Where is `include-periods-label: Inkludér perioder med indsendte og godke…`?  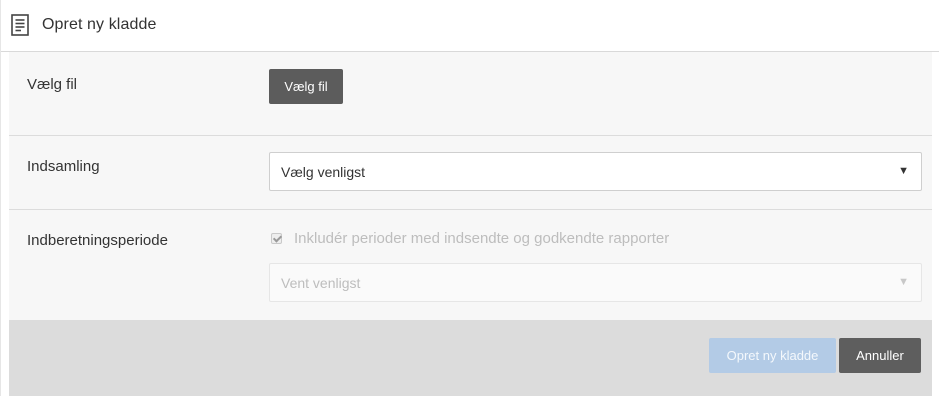 include-periods-label: Inkludér perioder med indsendte og godke… is located at coordinates (482, 238).